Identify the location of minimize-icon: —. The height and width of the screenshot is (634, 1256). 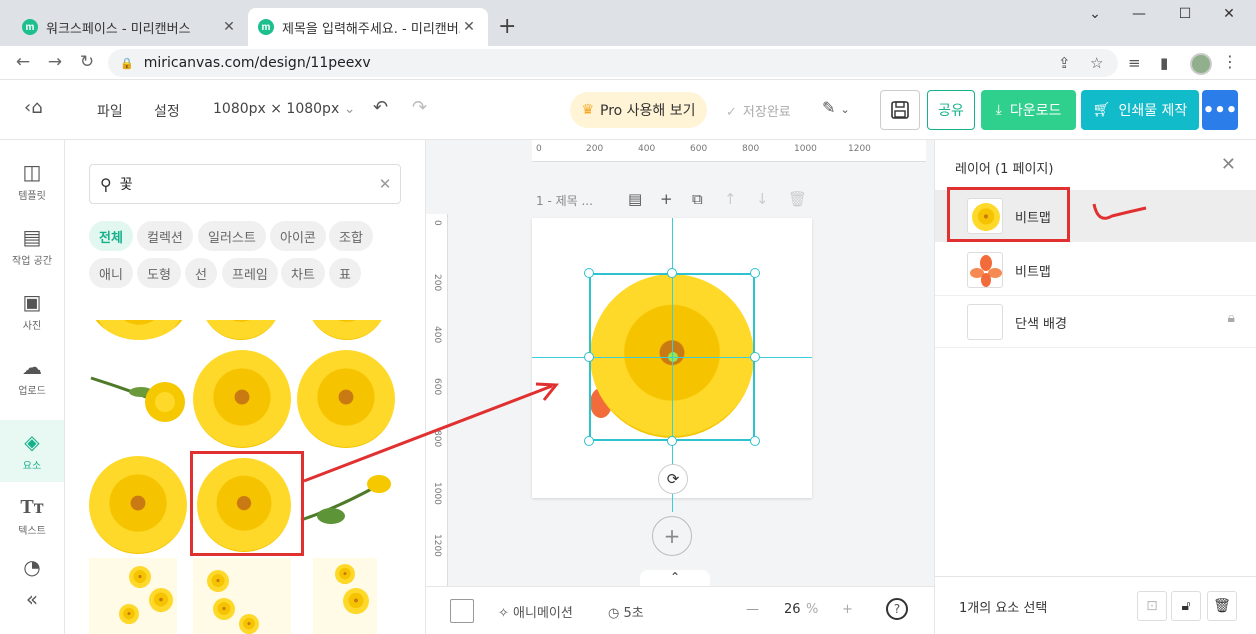
(1139, 14).